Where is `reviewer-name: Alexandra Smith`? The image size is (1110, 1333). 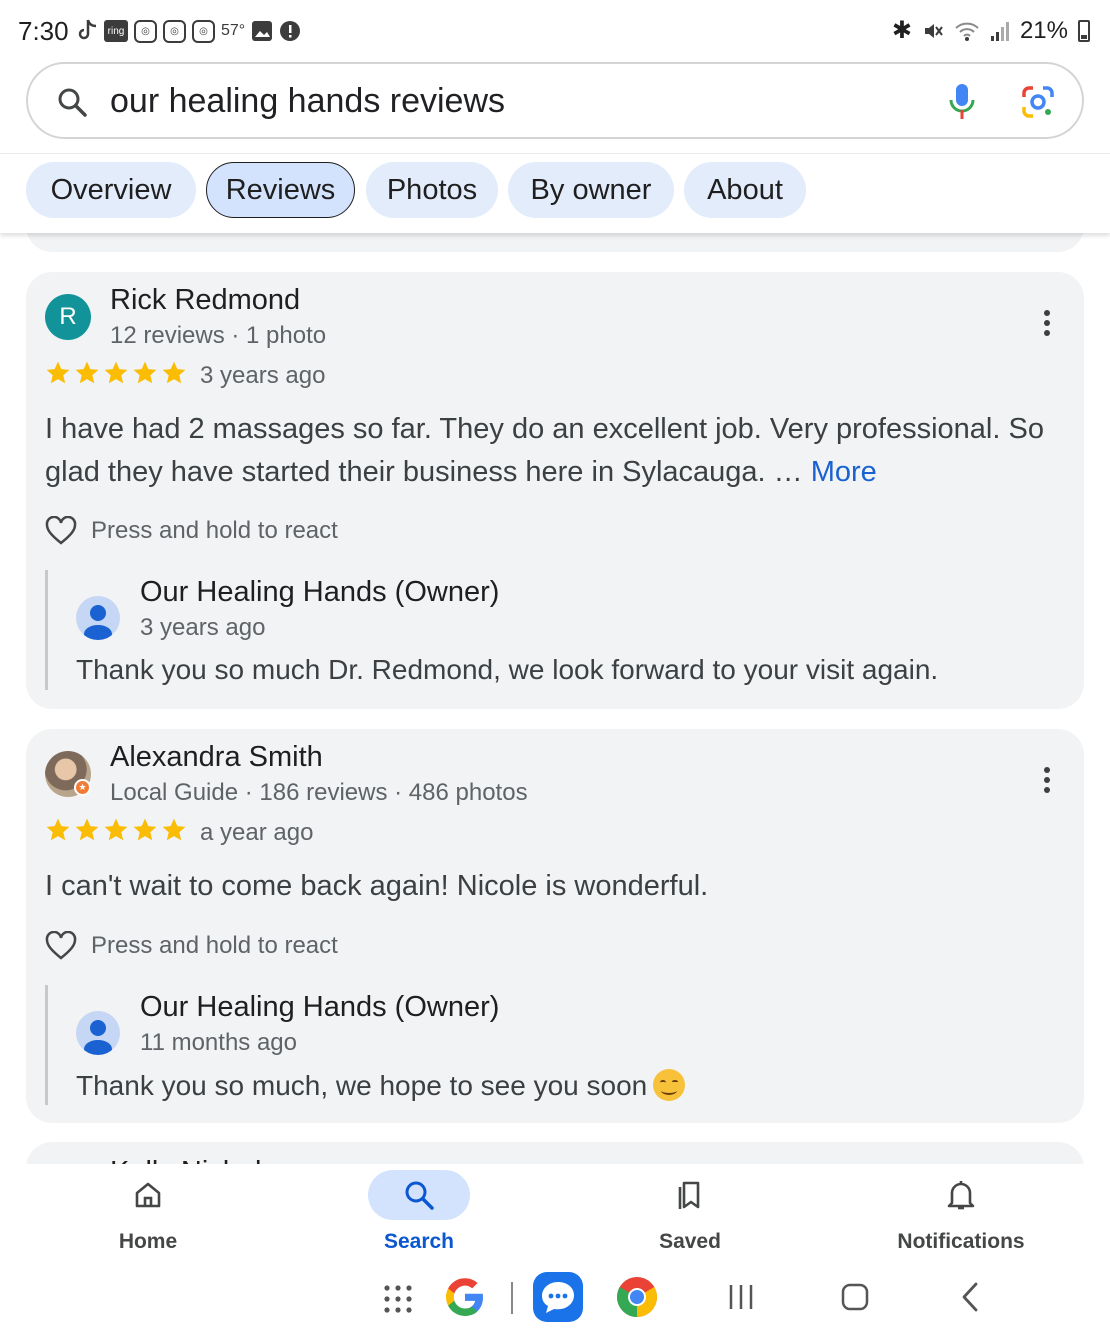 reviewer-name: Alexandra Smith is located at coordinates (216, 757).